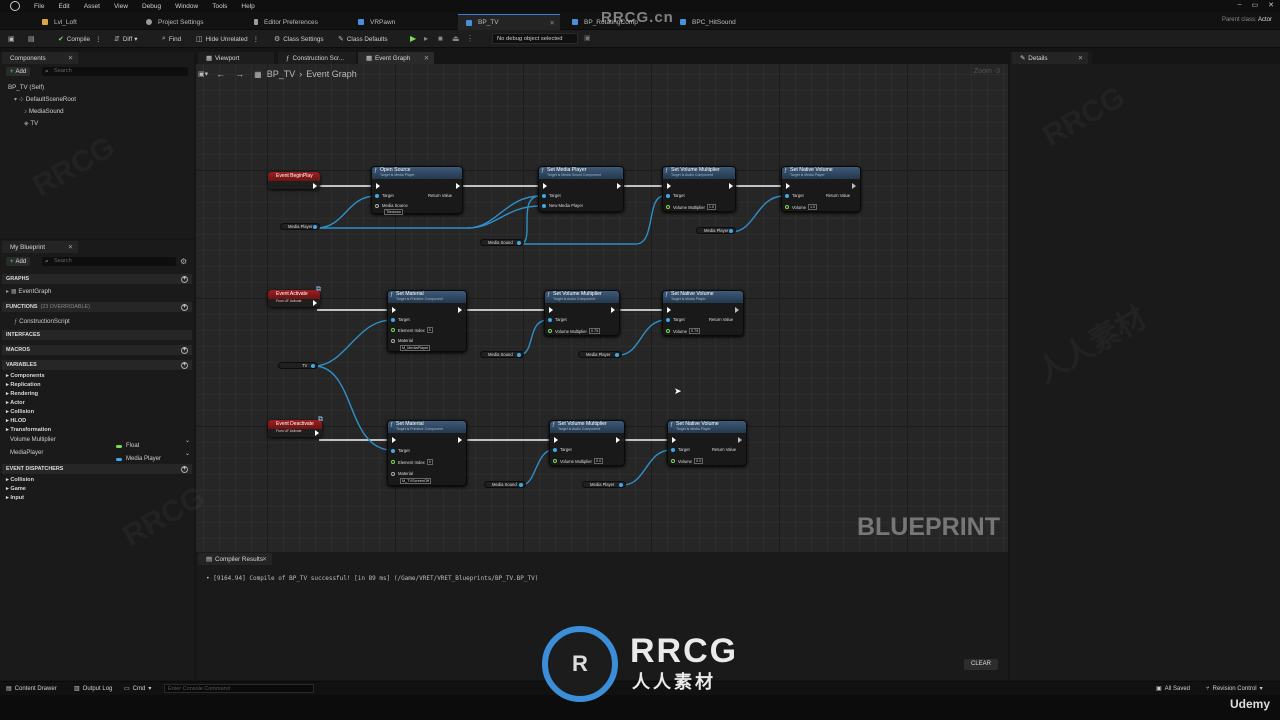 Image resolution: width=1280 pixels, height=720 pixels. What do you see at coordinates (394, 212) in the screenshot?
I see `asset-dropdown: Tiledown` at bounding box center [394, 212].